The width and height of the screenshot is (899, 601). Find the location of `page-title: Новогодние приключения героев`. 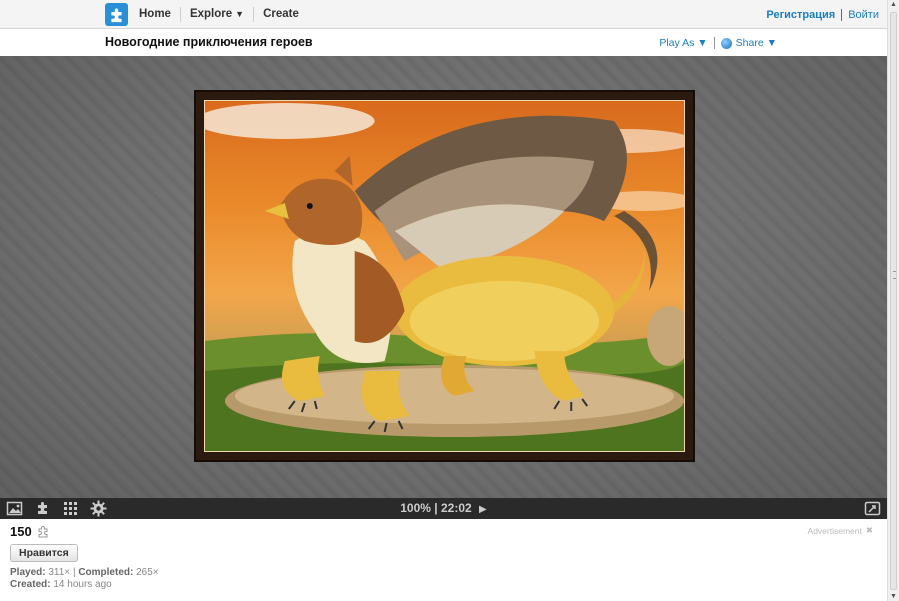

page-title: Новогодние приключения героев is located at coordinates (209, 42).